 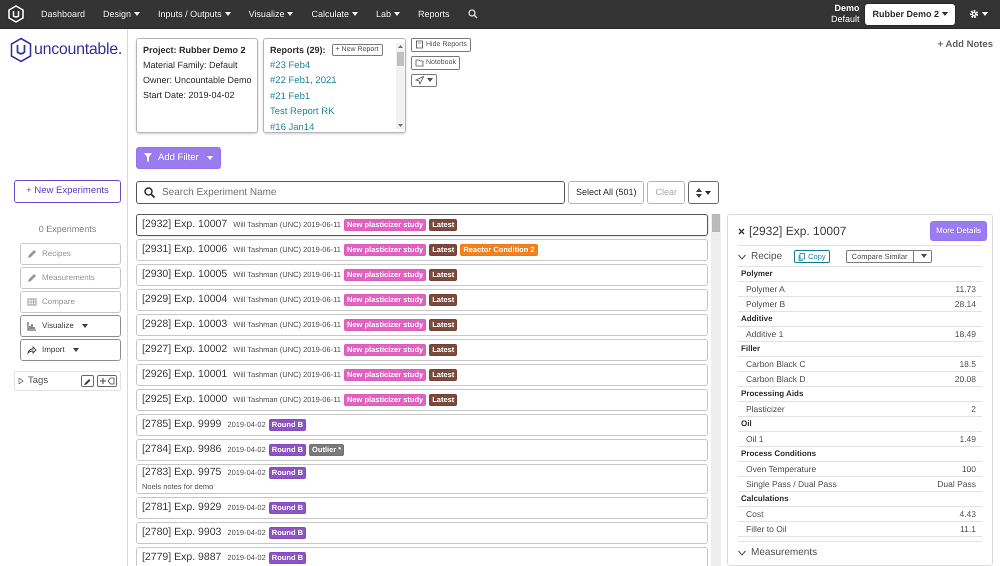 What do you see at coordinates (185, 275) in the screenshot?
I see `experiment-title: [2930] Exp. 10005` at bounding box center [185, 275].